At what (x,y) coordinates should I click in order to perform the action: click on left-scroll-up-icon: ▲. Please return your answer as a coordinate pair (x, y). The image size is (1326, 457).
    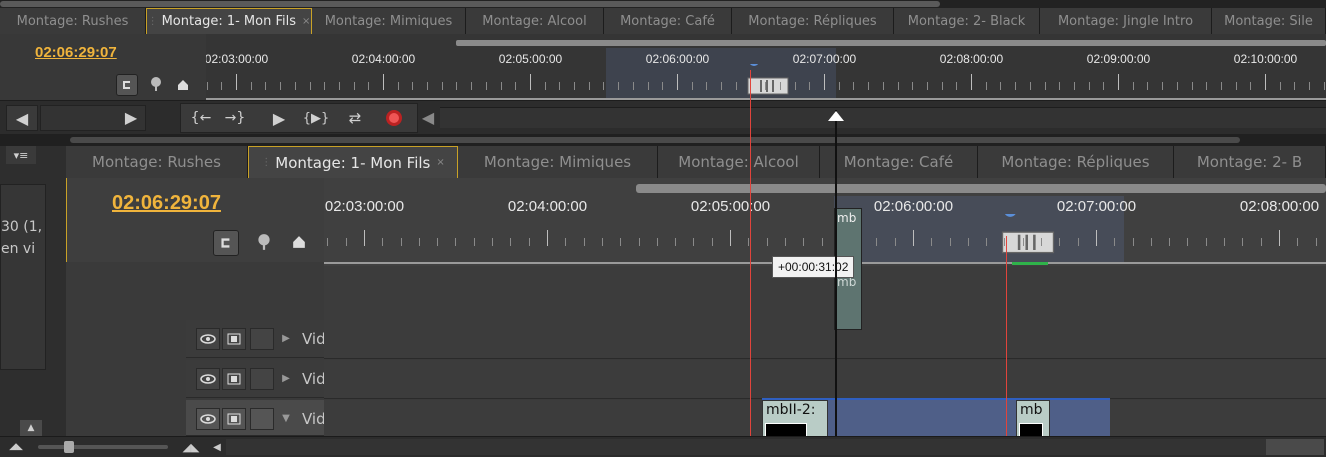
    Looking at the image, I should click on (31, 428).